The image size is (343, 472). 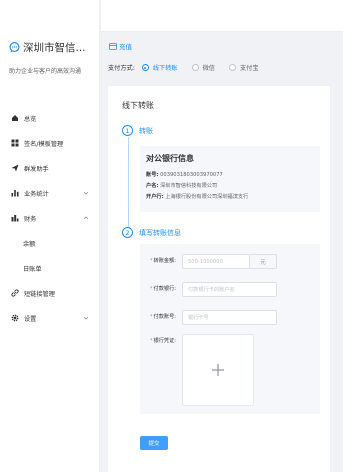 What do you see at coordinates (127, 130) in the screenshot?
I see `step-number: 1` at bounding box center [127, 130].